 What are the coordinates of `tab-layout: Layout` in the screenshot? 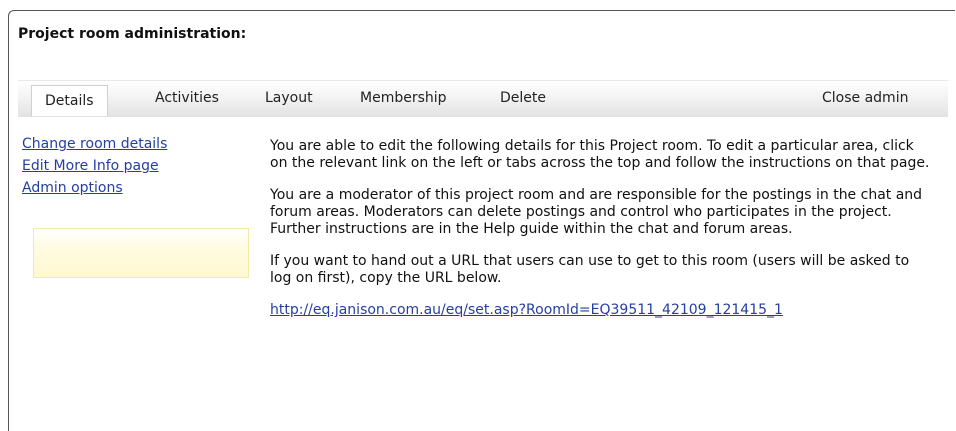 It's located at (289, 98).